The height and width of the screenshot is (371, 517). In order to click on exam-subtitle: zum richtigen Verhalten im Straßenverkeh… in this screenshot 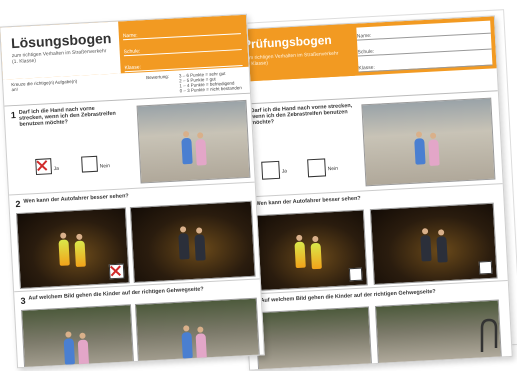, I will do `click(291, 59)`.